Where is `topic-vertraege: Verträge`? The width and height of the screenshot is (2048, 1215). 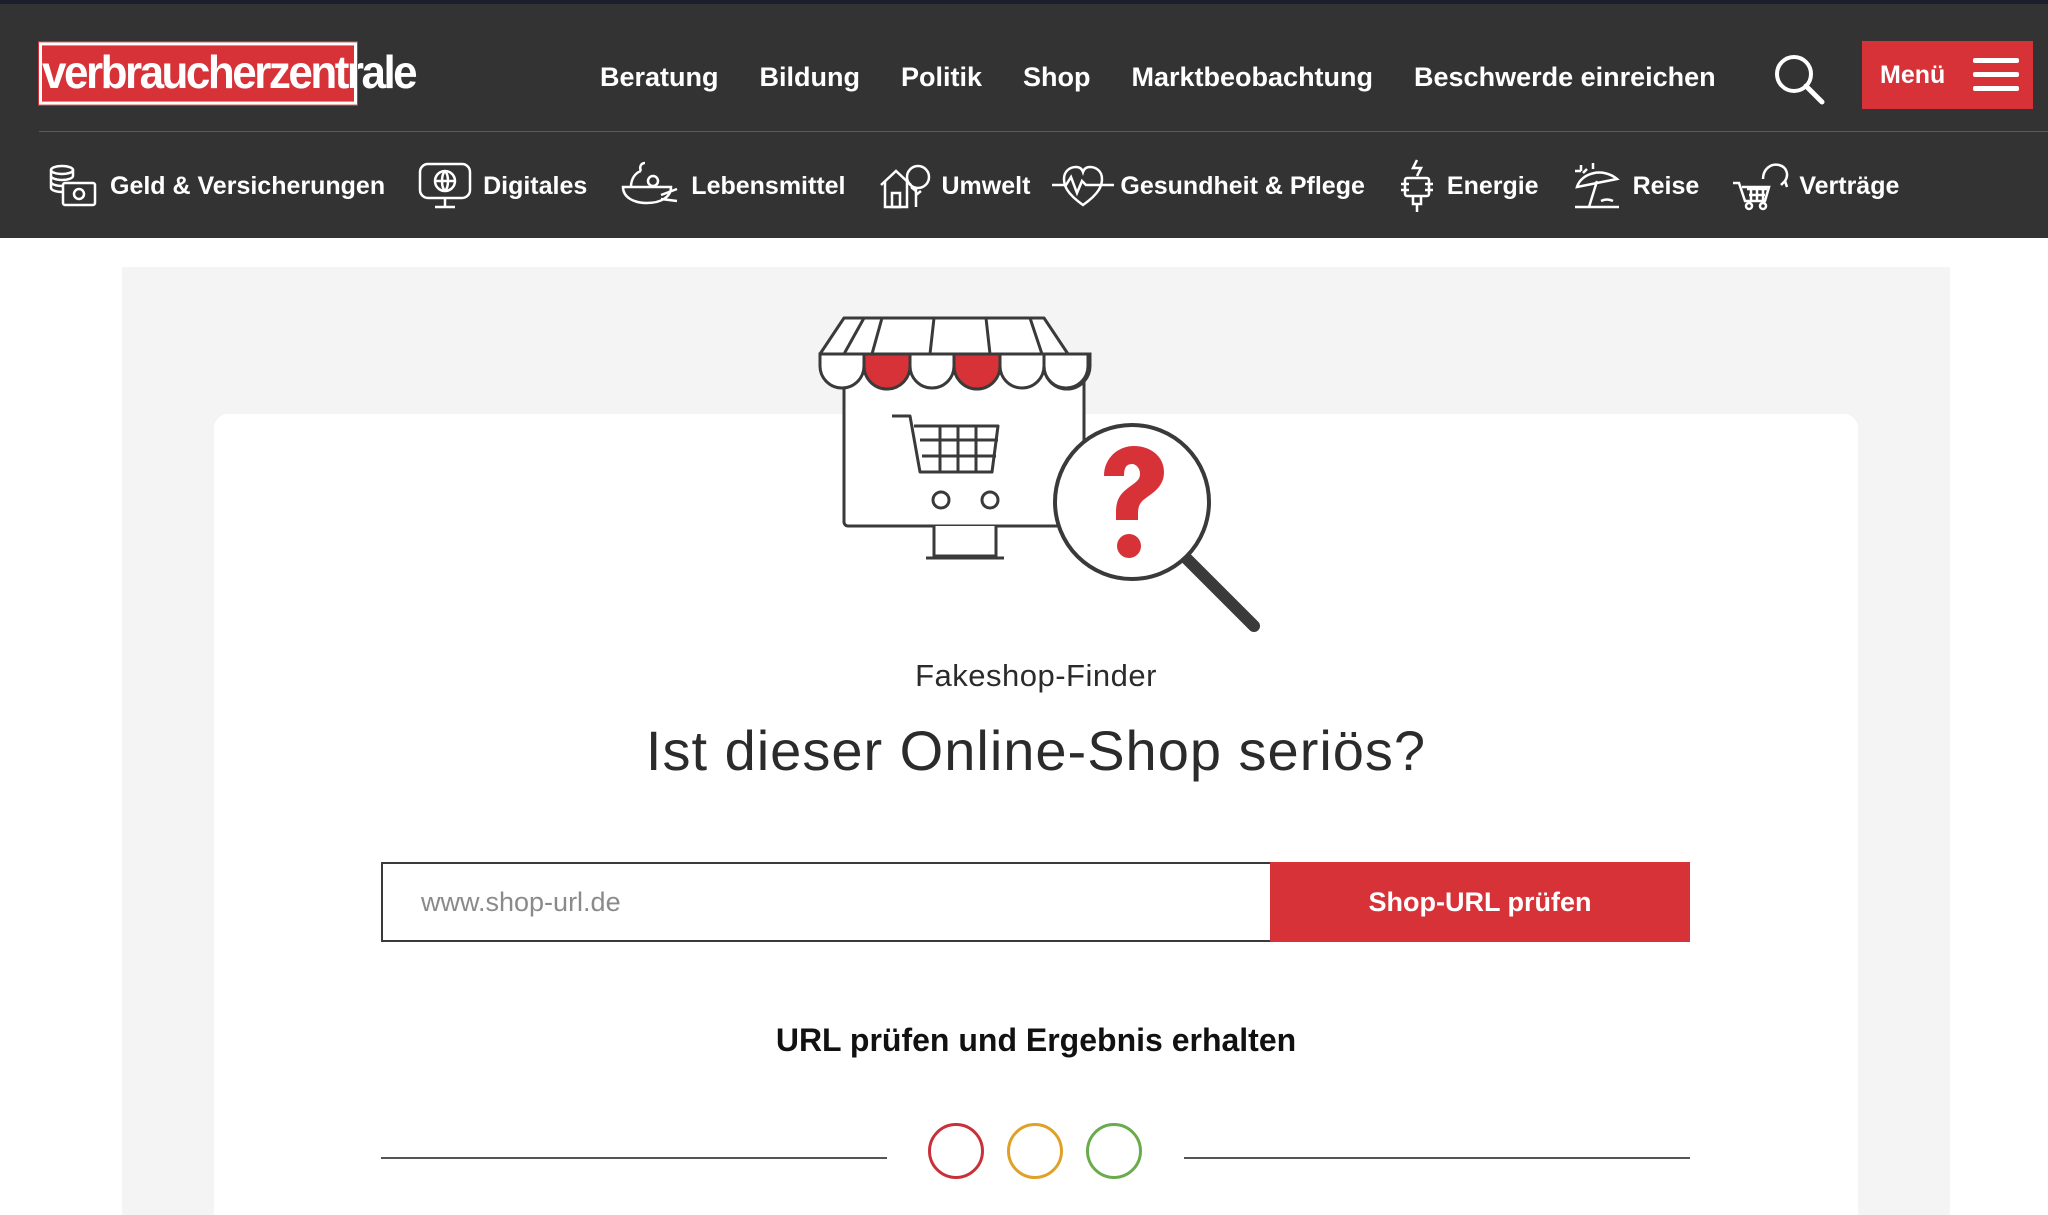
topic-vertraege: Verträge is located at coordinates (1815, 186).